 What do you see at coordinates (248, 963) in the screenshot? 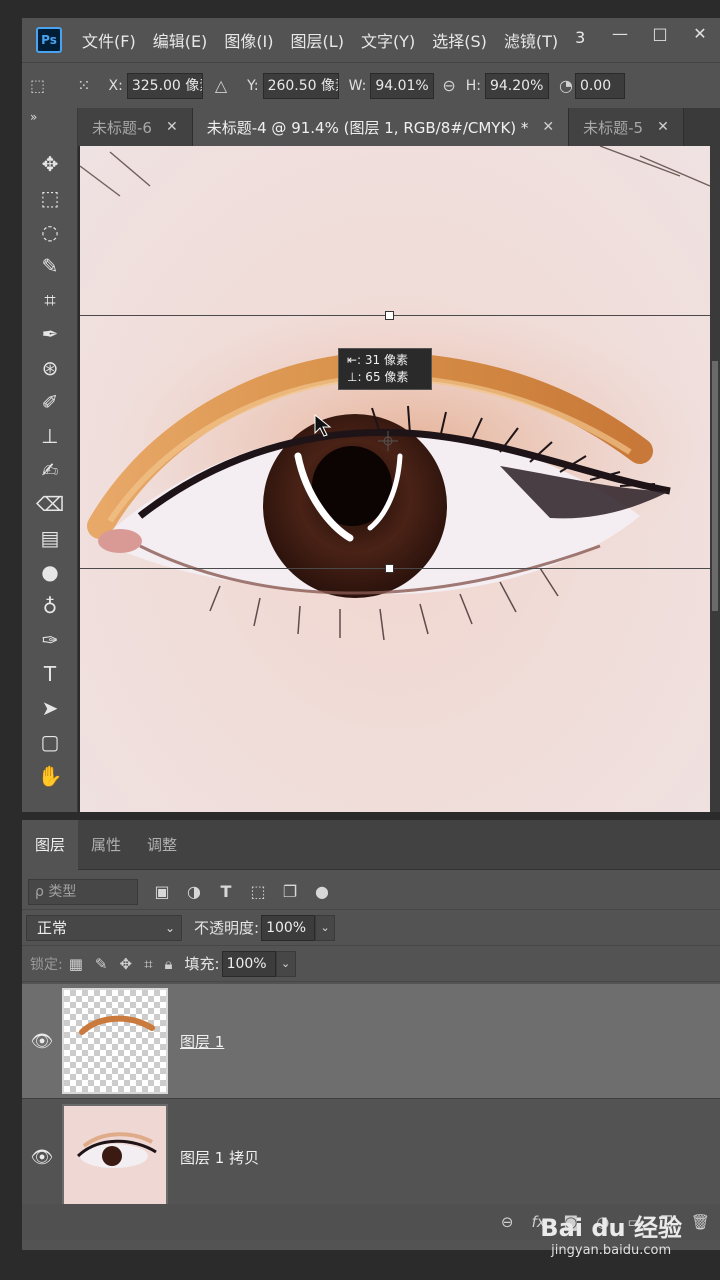
I see `fill-input: 100%` at bounding box center [248, 963].